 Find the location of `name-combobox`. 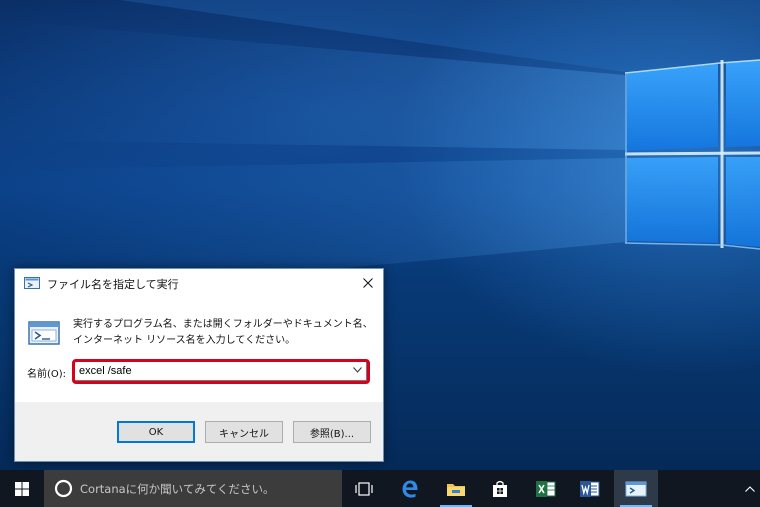

name-combobox is located at coordinates (220, 371).